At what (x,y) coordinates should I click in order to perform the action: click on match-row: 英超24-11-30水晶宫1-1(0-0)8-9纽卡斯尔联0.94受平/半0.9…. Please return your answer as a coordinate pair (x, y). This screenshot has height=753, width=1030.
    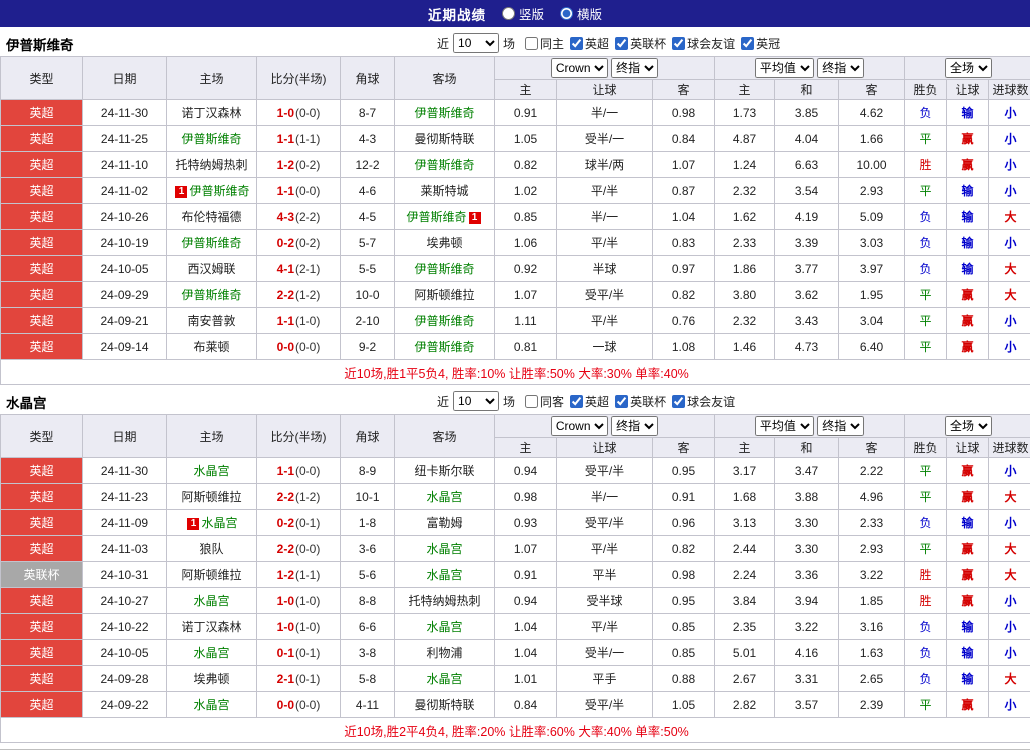
    Looking at the image, I should click on (515, 471).